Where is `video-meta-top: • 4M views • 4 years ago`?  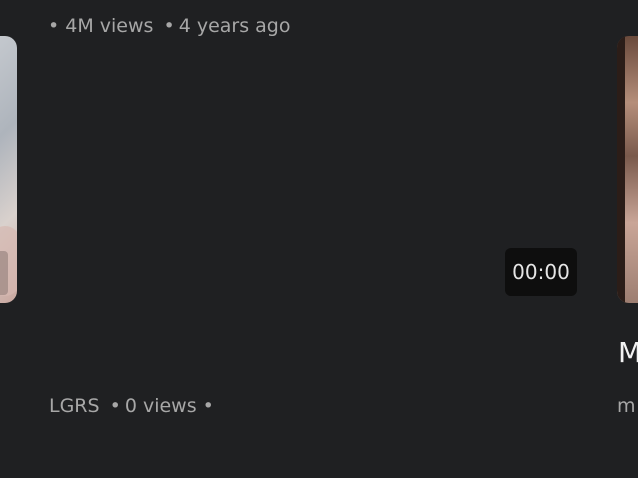 video-meta-top: • 4M views • 4 years ago is located at coordinates (169, 26).